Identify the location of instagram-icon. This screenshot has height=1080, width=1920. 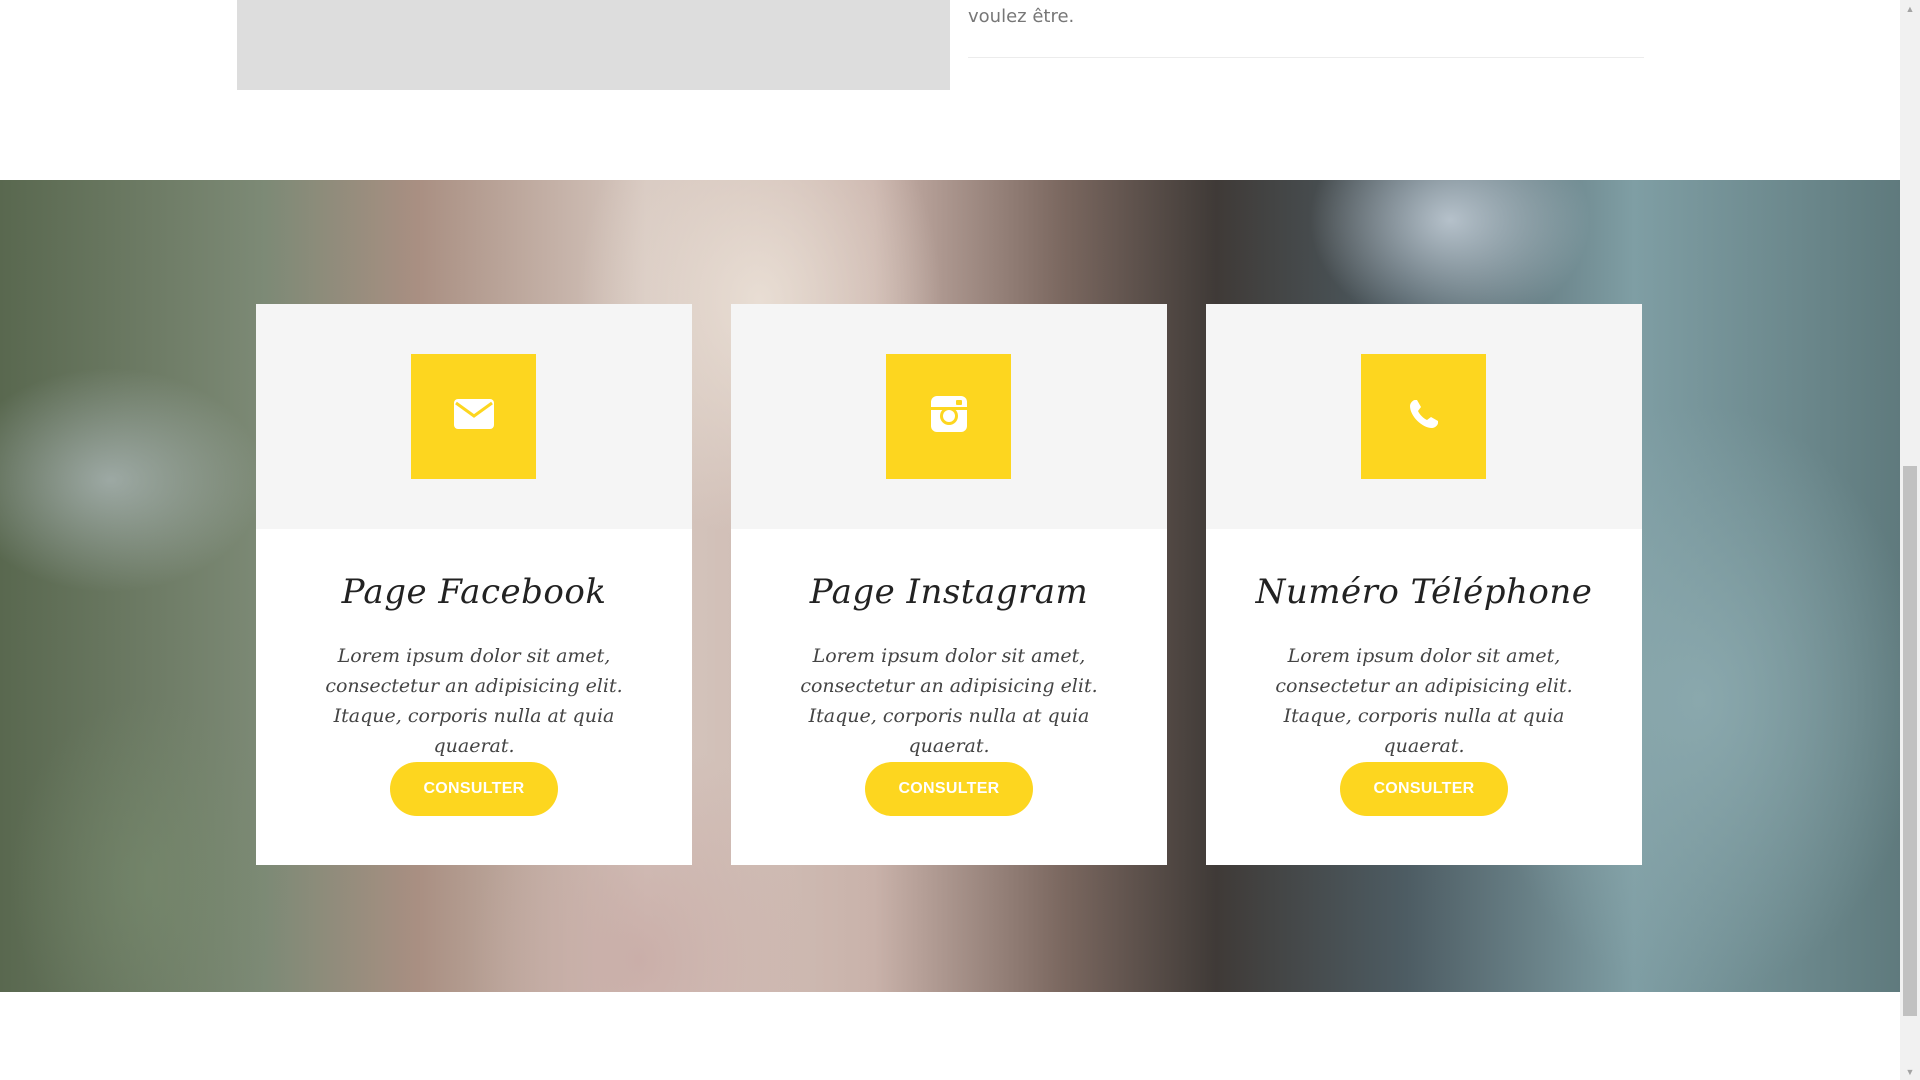
(948, 416).